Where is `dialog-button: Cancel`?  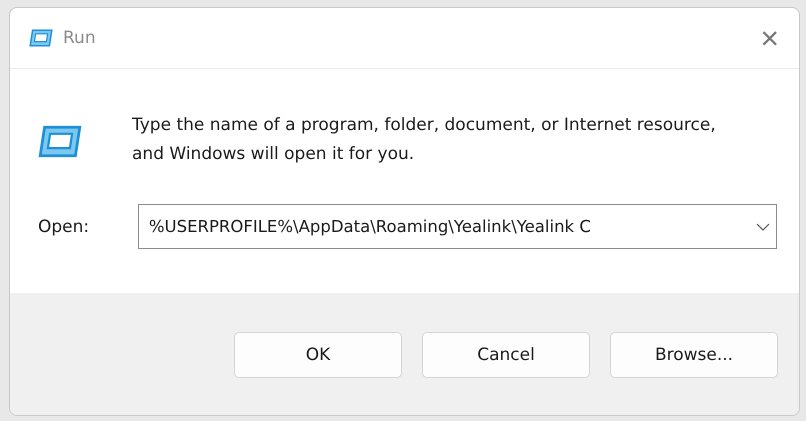 dialog-button: Cancel is located at coordinates (506, 355).